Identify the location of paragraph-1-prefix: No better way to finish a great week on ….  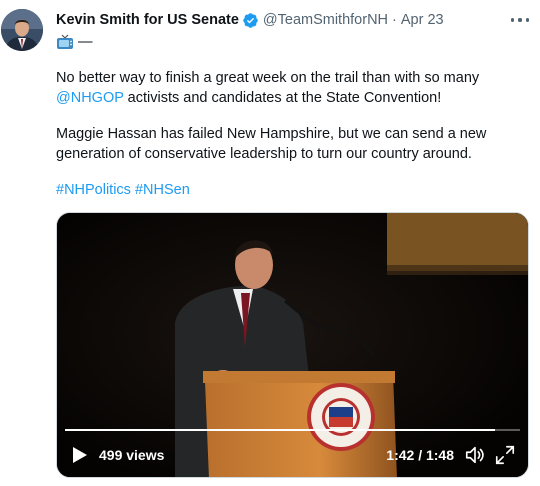
(268, 78).